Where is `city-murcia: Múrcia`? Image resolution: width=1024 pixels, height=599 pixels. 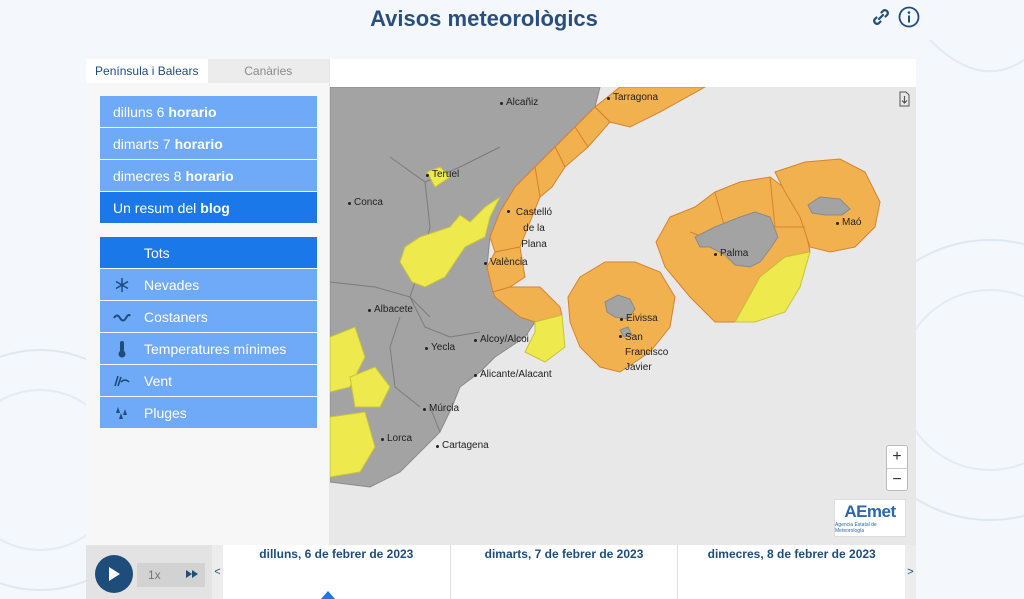
city-murcia: Múrcia is located at coordinates (441, 408).